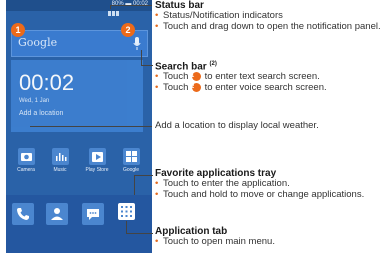 The image size is (383, 253). Describe the element at coordinates (77, 96) in the screenshot. I see `clock-widget: 00:02 Wed, 1 Jan Add a location` at that location.